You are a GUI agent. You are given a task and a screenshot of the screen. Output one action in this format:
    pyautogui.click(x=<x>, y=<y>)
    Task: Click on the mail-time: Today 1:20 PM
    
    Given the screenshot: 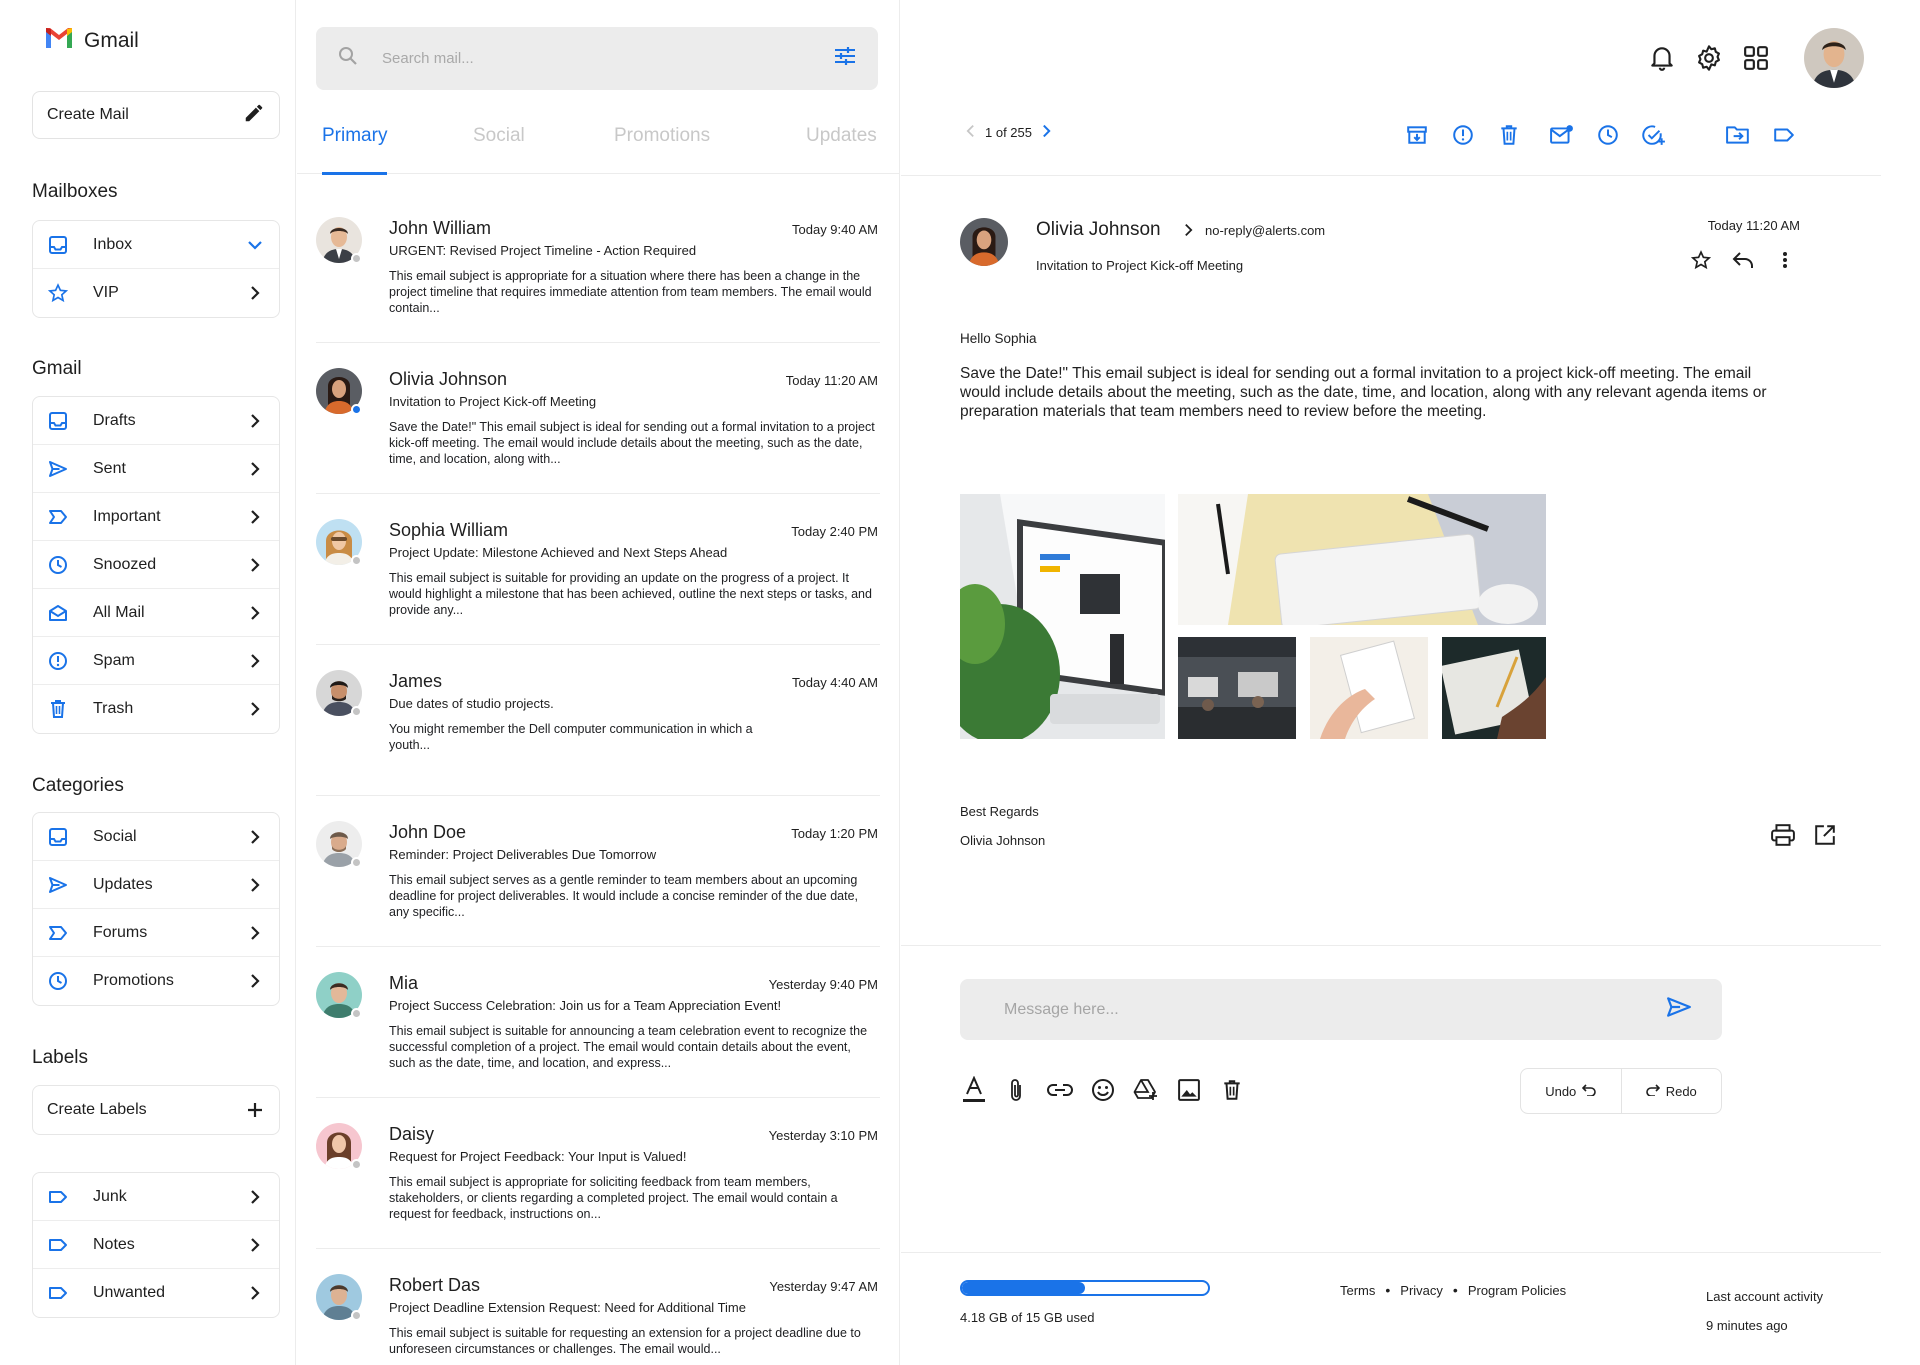 What is the action you would take?
    pyautogui.click(x=834, y=833)
    